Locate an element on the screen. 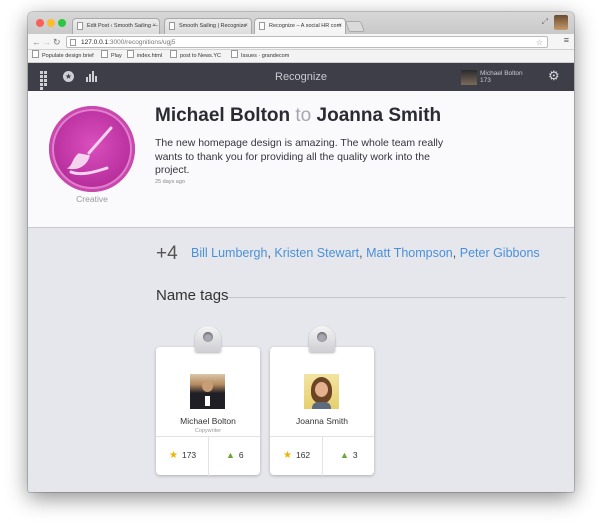 This screenshot has width=600, height=529. points-stat: ★ 173 is located at coordinates (182, 455).